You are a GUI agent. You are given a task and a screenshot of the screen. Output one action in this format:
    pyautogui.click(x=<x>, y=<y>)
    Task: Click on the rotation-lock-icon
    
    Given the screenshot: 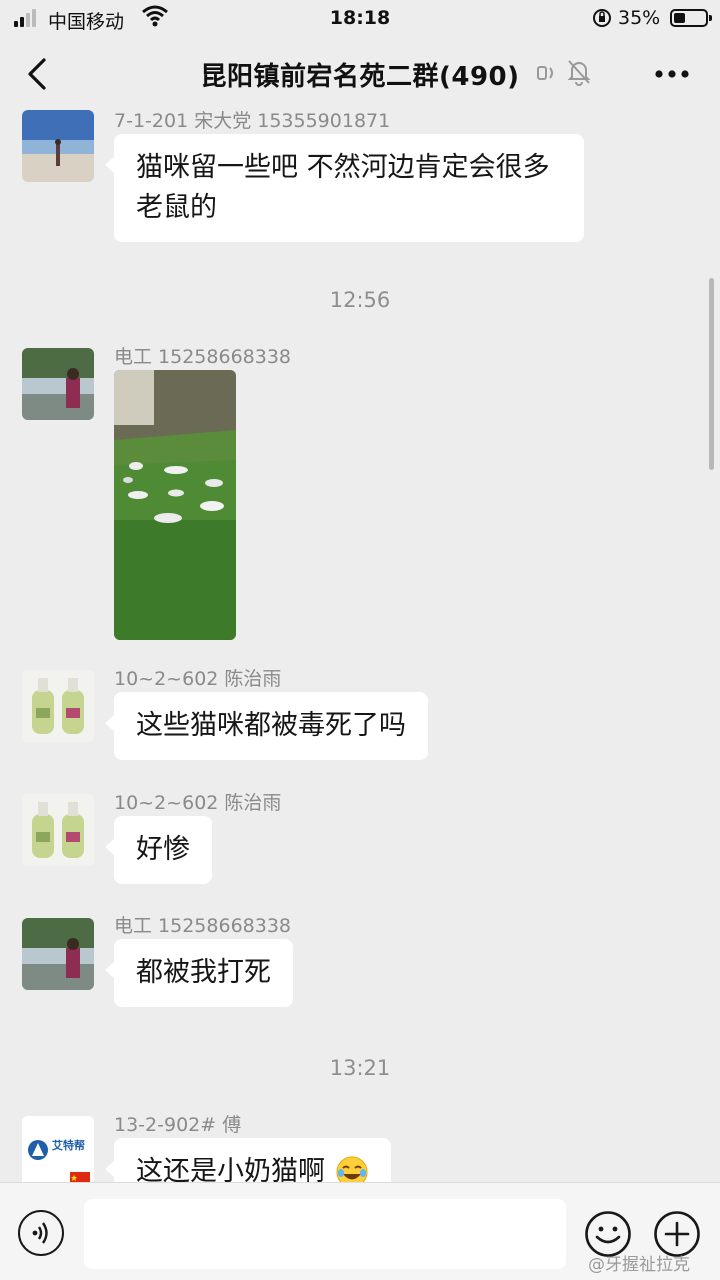 What is the action you would take?
    pyautogui.click(x=602, y=18)
    